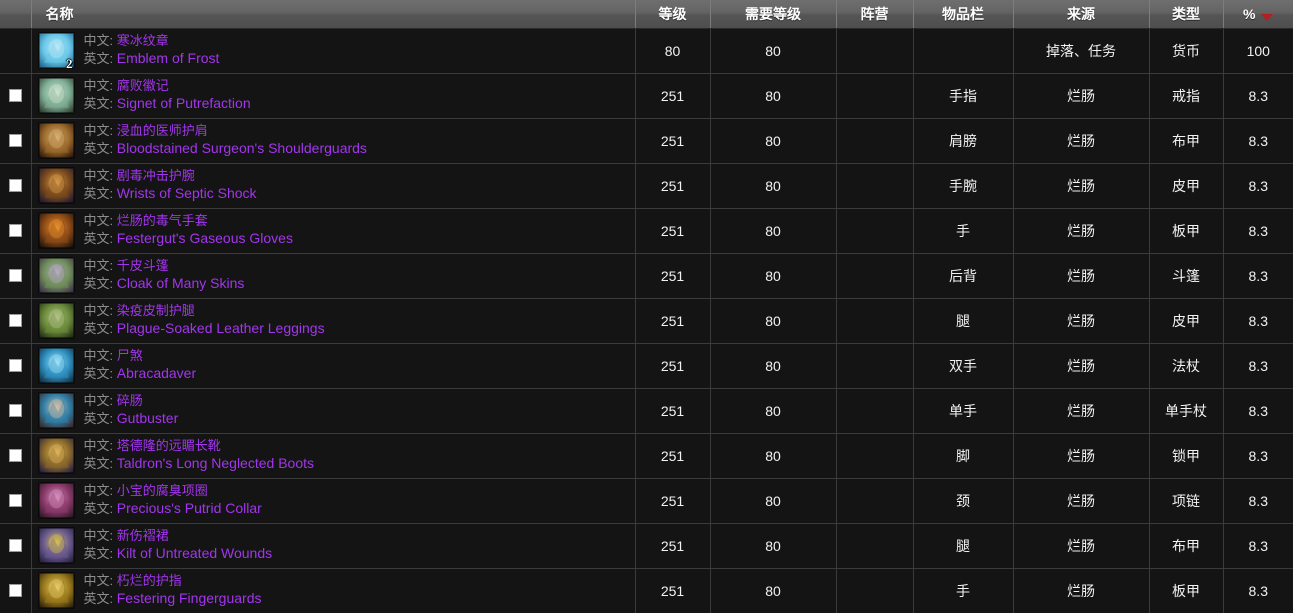 This screenshot has height=613, width=1293. I want to click on header-type: 类型, so click(1186, 14).